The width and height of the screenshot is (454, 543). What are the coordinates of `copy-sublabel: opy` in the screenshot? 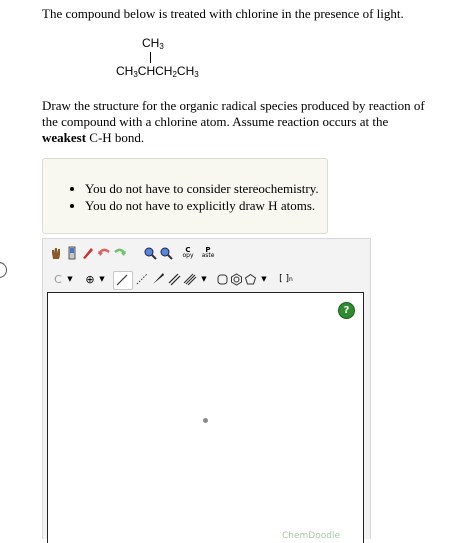 It's located at (188, 255).